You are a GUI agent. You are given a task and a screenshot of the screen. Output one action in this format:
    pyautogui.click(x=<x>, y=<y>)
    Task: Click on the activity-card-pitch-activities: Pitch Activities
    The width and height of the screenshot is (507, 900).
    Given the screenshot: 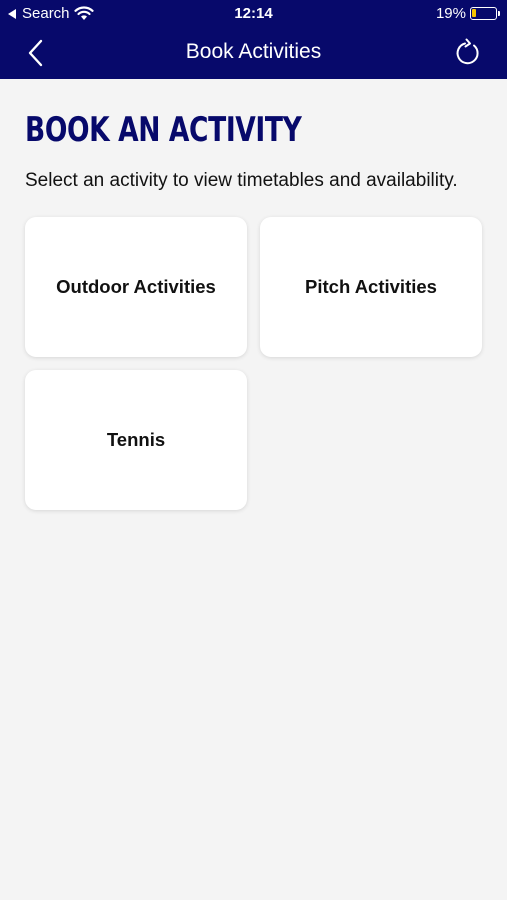 What is the action you would take?
    pyautogui.click(x=371, y=287)
    